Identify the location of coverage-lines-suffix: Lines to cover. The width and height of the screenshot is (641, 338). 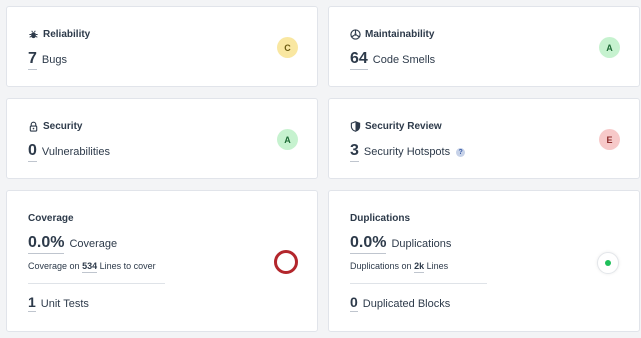
(127, 266).